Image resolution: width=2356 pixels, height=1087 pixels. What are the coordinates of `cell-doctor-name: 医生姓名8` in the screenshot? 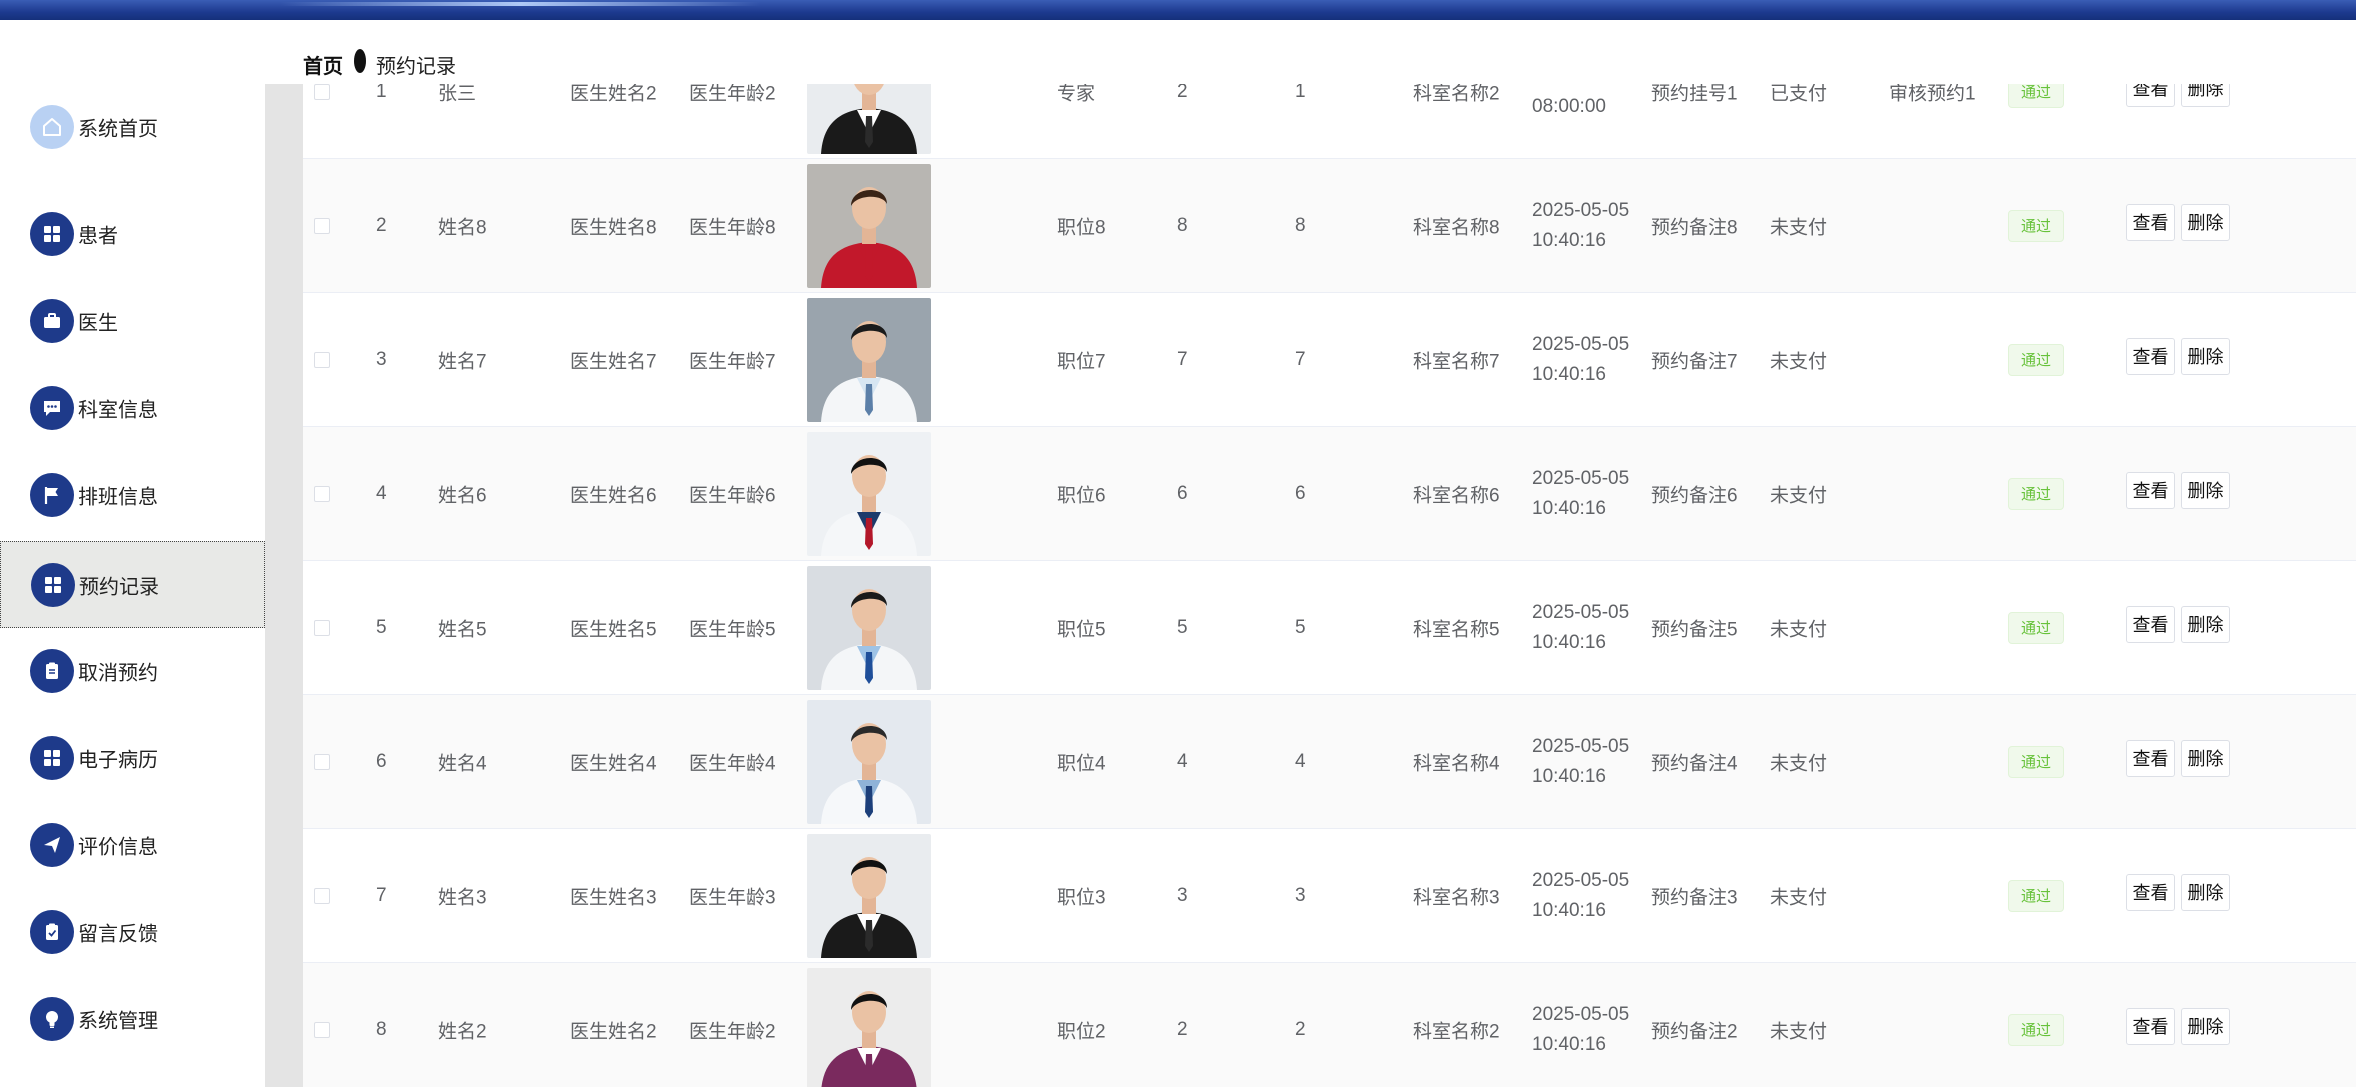 It's located at (613, 227).